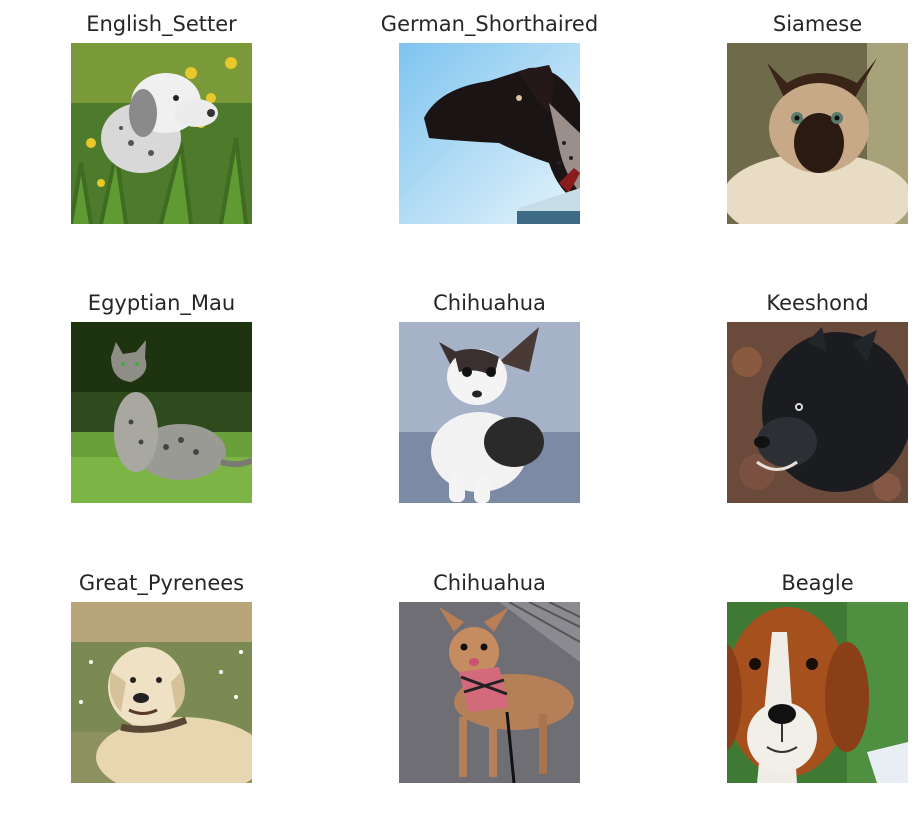 This screenshot has height=837, width=922. Describe the element at coordinates (817, 24) in the screenshot. I see `cell-label: Siamese` at that location.